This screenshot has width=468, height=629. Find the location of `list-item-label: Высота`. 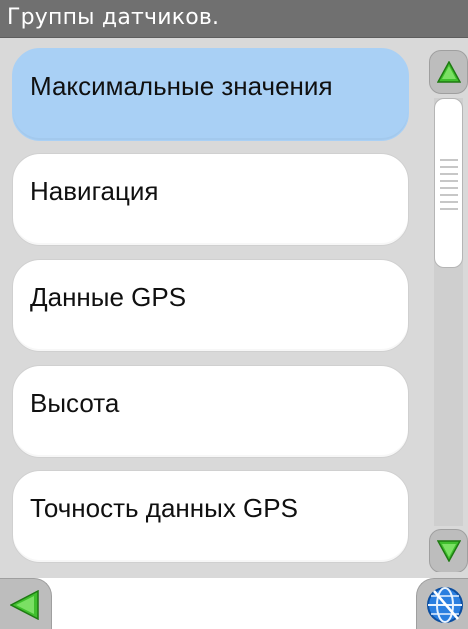

list-item-label: Высота is located at coordinates (75, 403).